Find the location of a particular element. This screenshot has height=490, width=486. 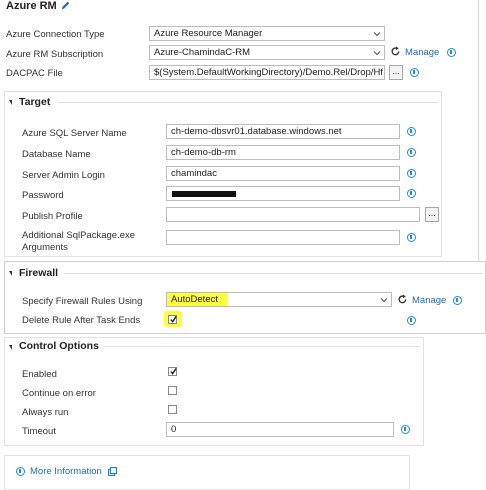

subscription-value: Azure-ChamindaC-RM is located at coordinates (202, 52).